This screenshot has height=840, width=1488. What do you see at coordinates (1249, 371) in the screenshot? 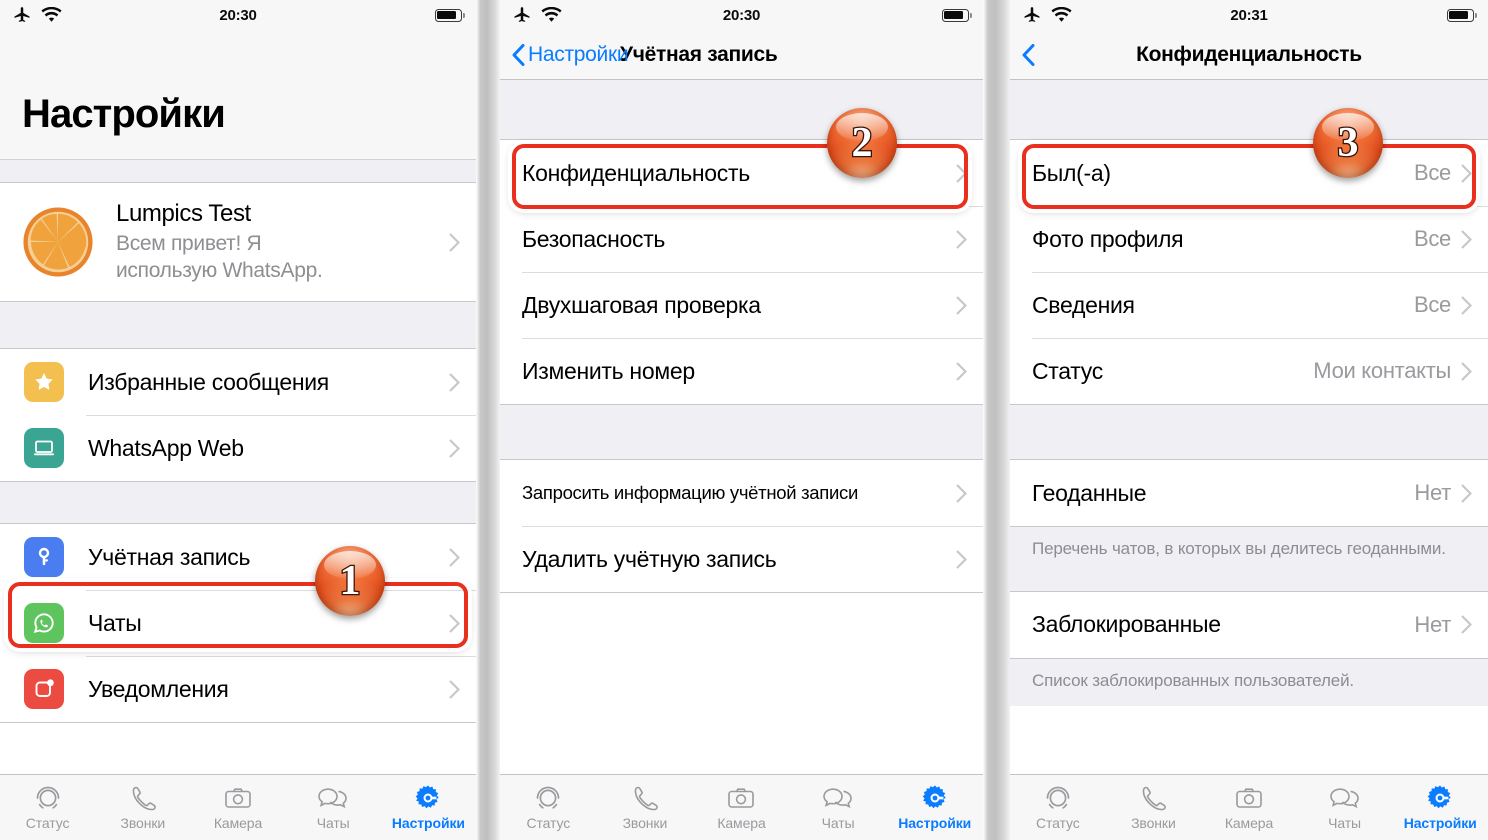
I see `row-status: Статус Мои контакты` at bounding box center [1249, 371].